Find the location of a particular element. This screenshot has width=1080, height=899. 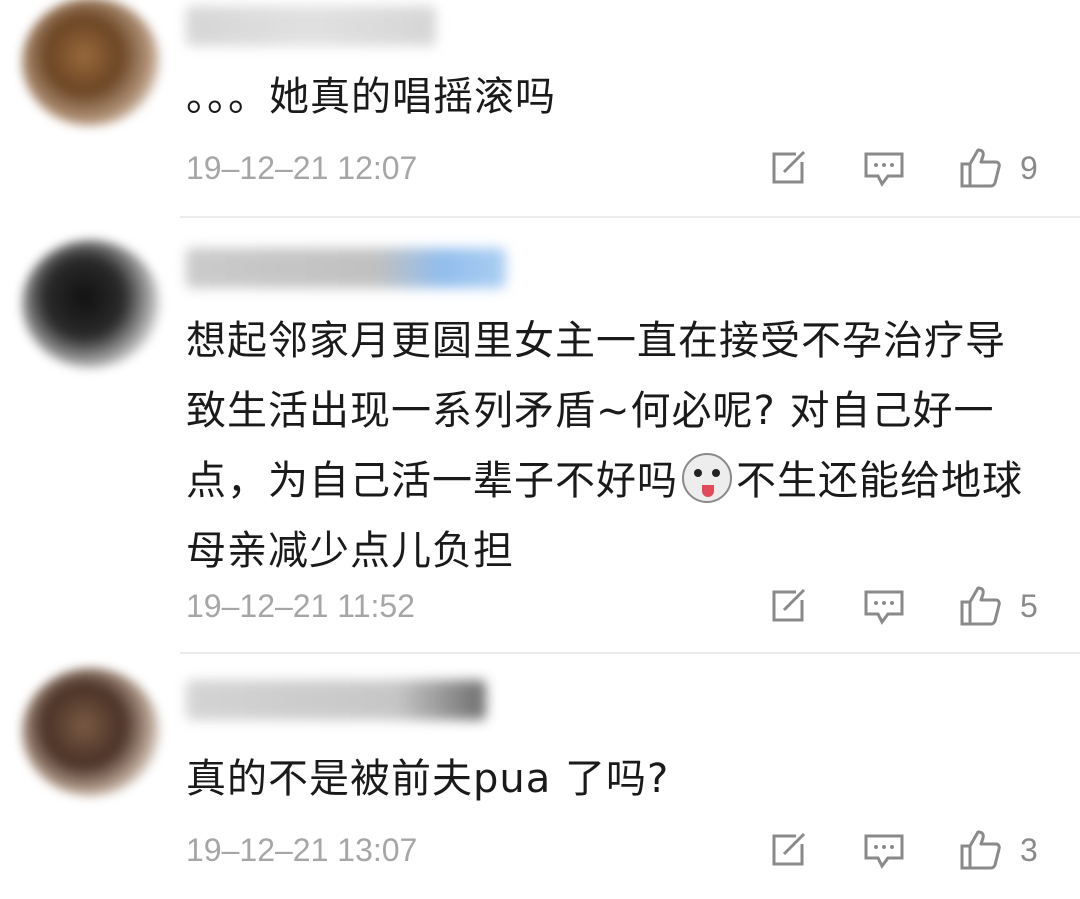

comment-meta: 19–12–21 11:52 5 is located at coordinates (616, 607).